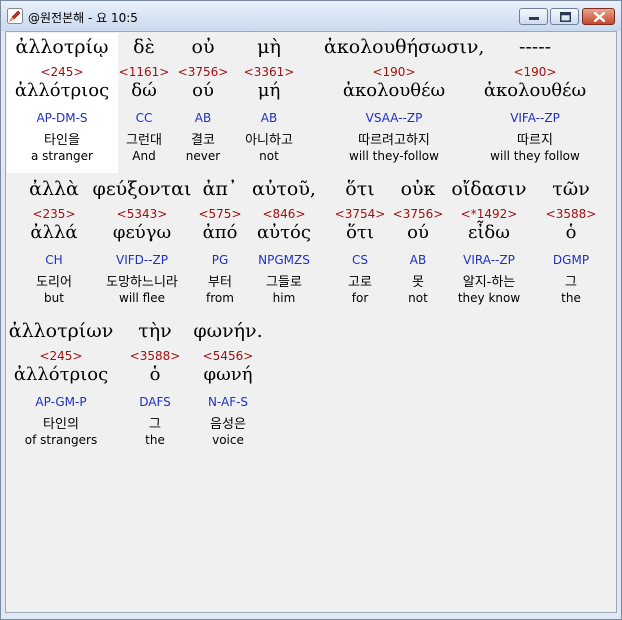 The image size is (622, 620). Describe the element at coordinates (269, 156) in the screenshot. I see `english-gloss: not` at that location.